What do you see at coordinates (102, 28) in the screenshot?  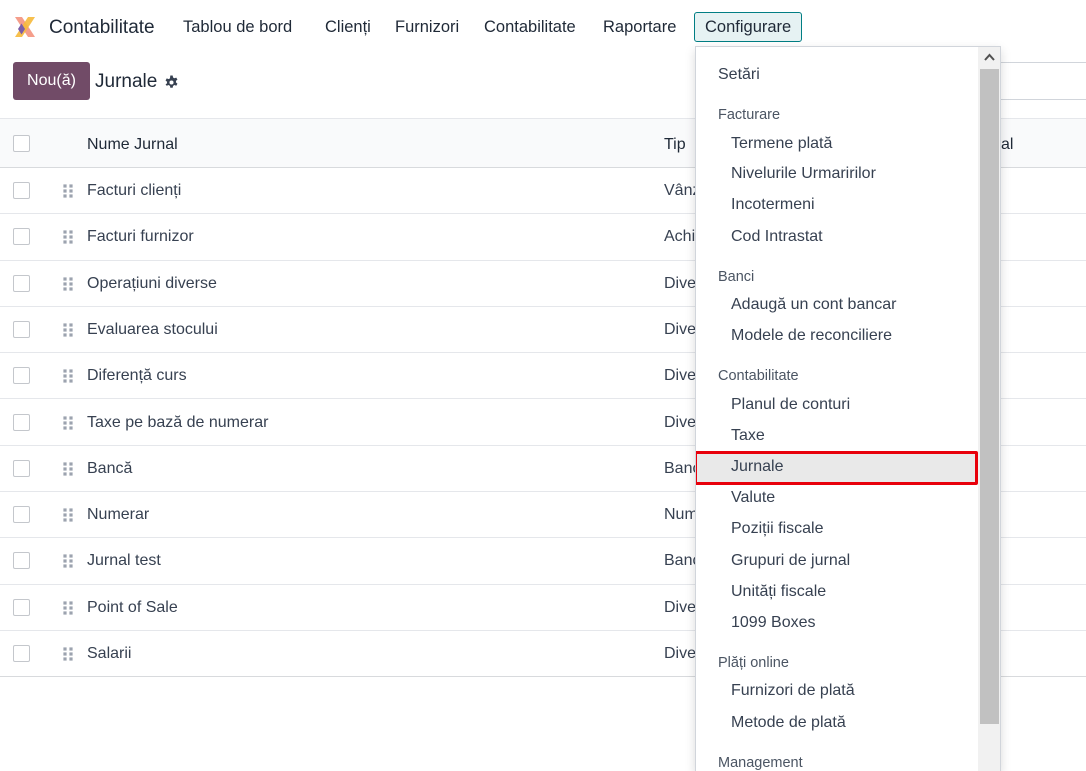 I see `app-name: Contabilitate` at bounding box center [102, 28].